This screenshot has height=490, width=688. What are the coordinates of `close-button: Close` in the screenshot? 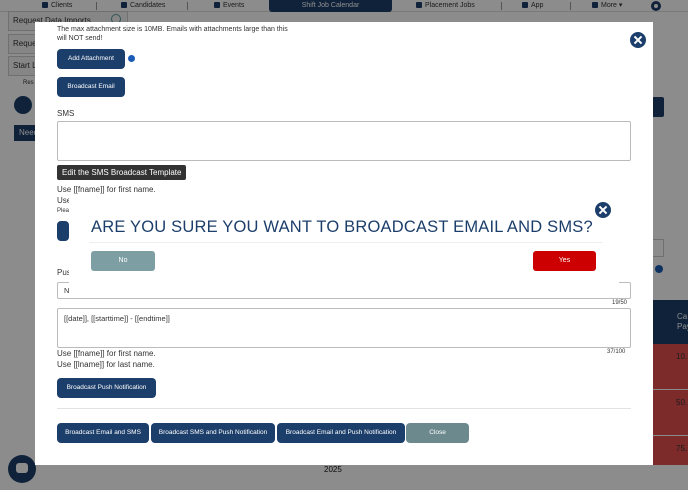 It's located at (437, 433).